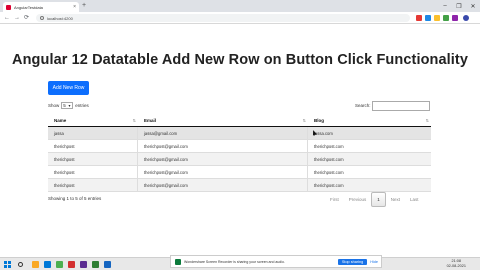 This screenshot has width=480, height=270. What do you see at coordinates (26, 18) in the screenshot?
I see `reload-button: ⟳` at bounding box center [26, 18].